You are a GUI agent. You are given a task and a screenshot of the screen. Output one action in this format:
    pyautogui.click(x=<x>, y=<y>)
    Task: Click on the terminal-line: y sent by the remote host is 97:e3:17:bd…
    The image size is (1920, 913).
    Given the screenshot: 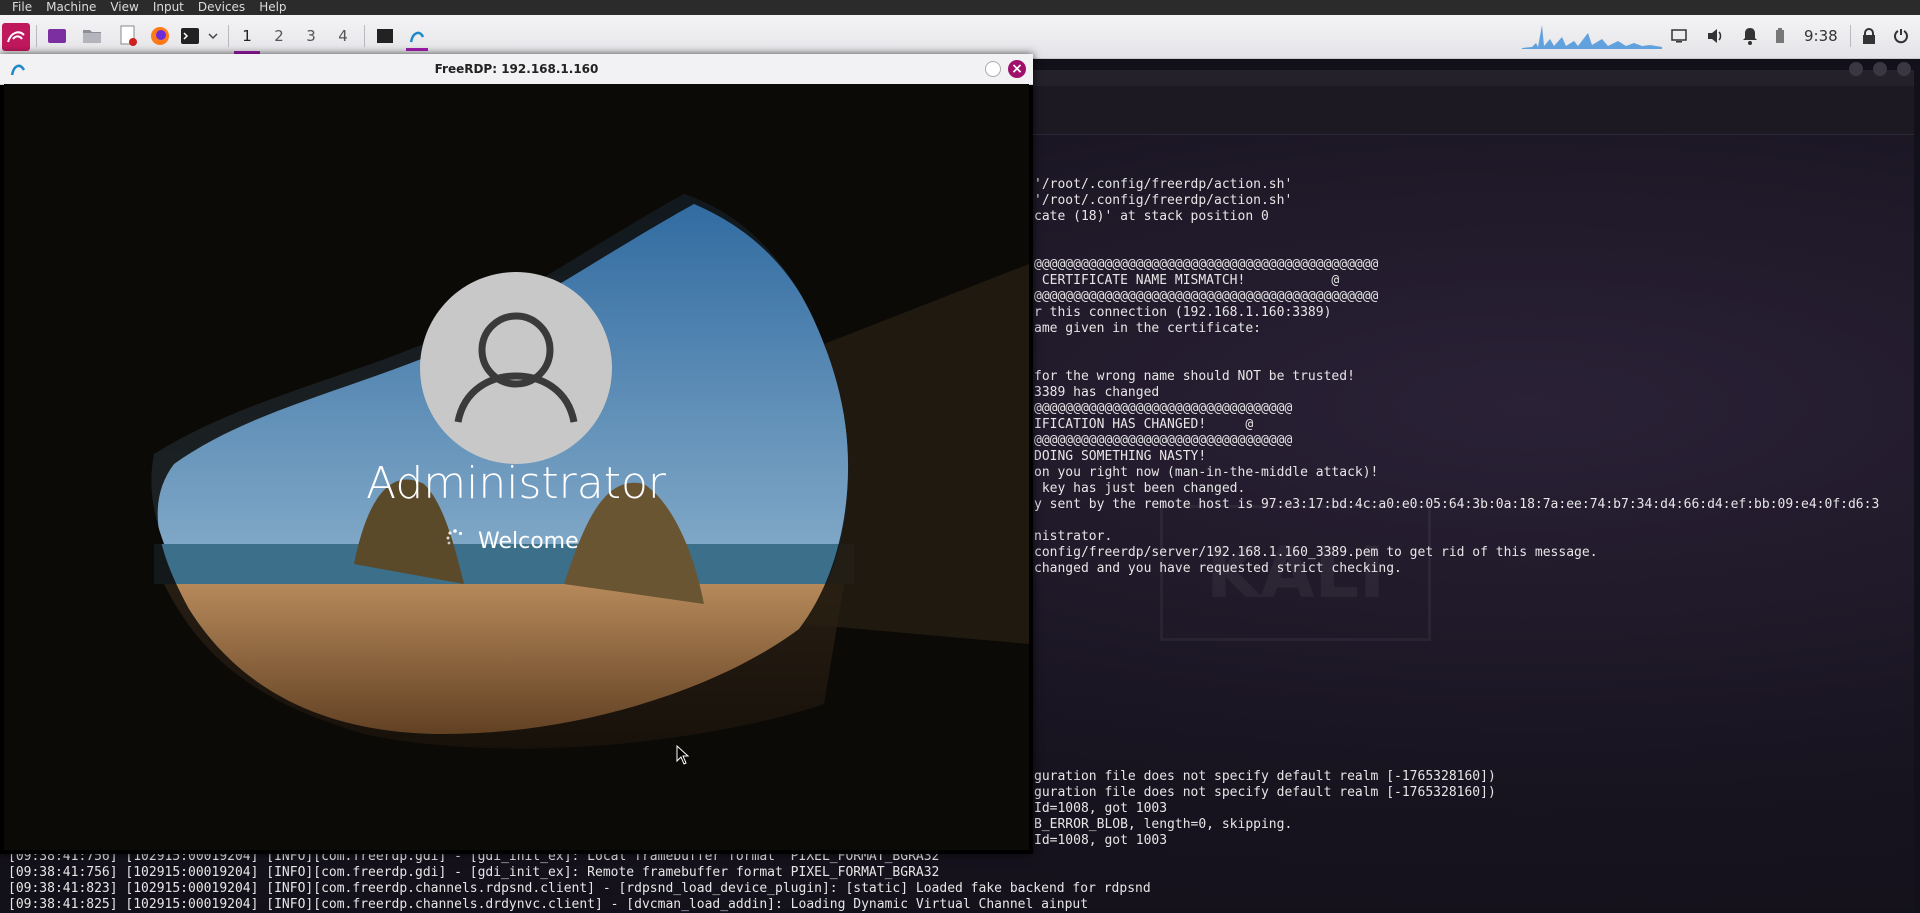 What is the action you would take?
    pyautogui.click(x=1457, y=504)
    